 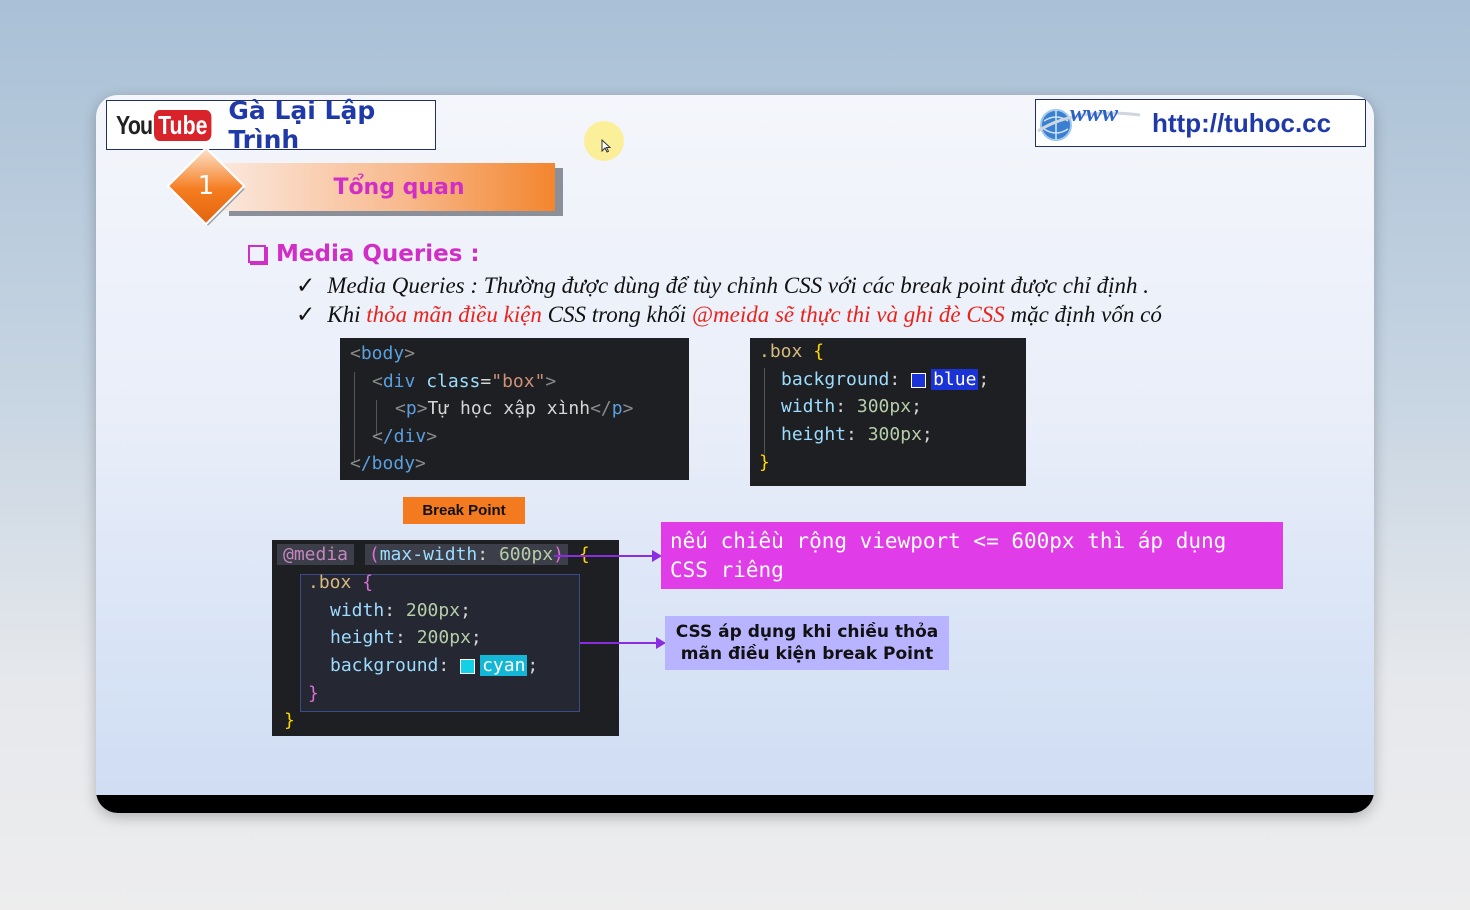 What do you see at coordinates (735, 804) in the screenshot?
I see `slide-bottom-bar` at bounding box center [735, 804].